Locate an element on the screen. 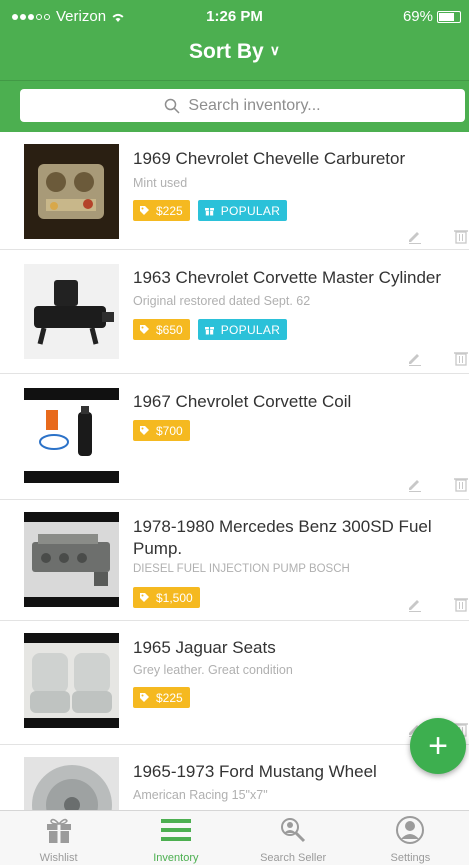 The width and height of the screenshot is (469, 865). item-subtitle: Grey leather. Great condition is located at coordinates (213, 670).